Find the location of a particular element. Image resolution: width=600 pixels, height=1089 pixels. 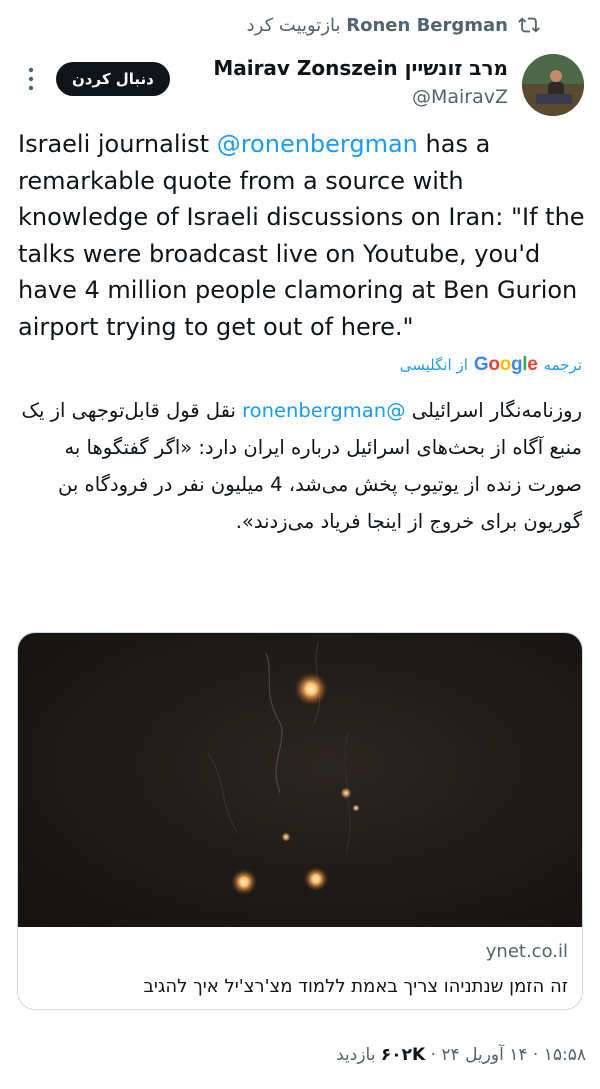

translated-by-google: ترجمه Google از انگلیسی is located at coordinates (491, 365).